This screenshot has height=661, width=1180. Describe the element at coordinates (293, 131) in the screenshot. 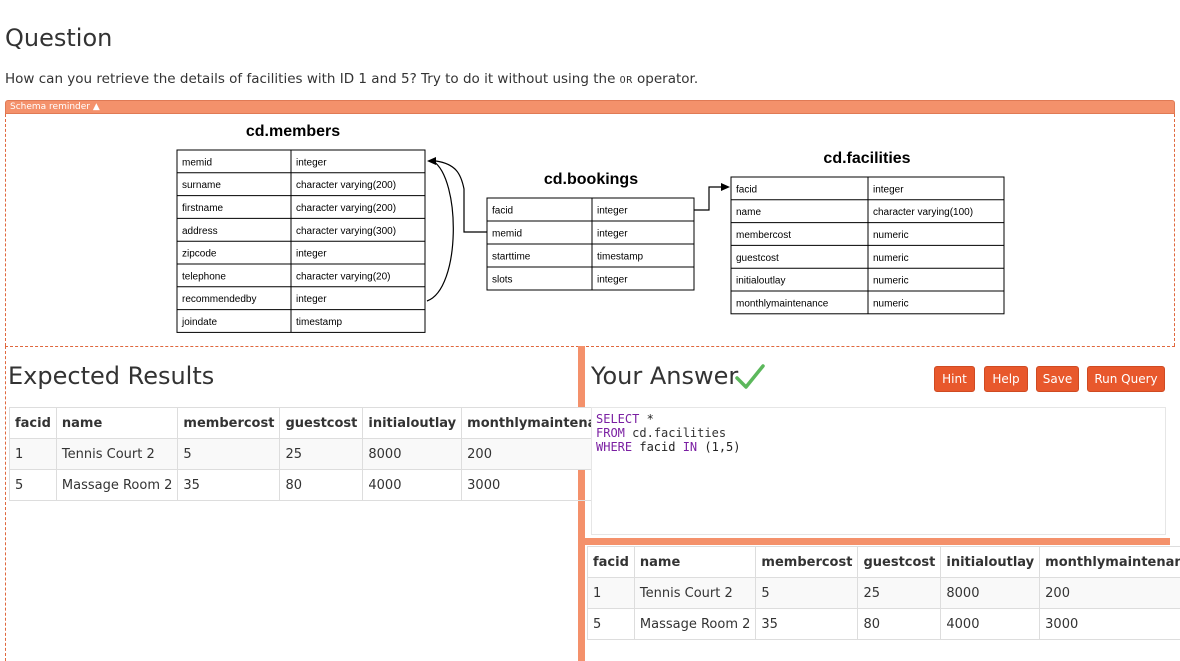

I see `members-title: cd.members` at that location.